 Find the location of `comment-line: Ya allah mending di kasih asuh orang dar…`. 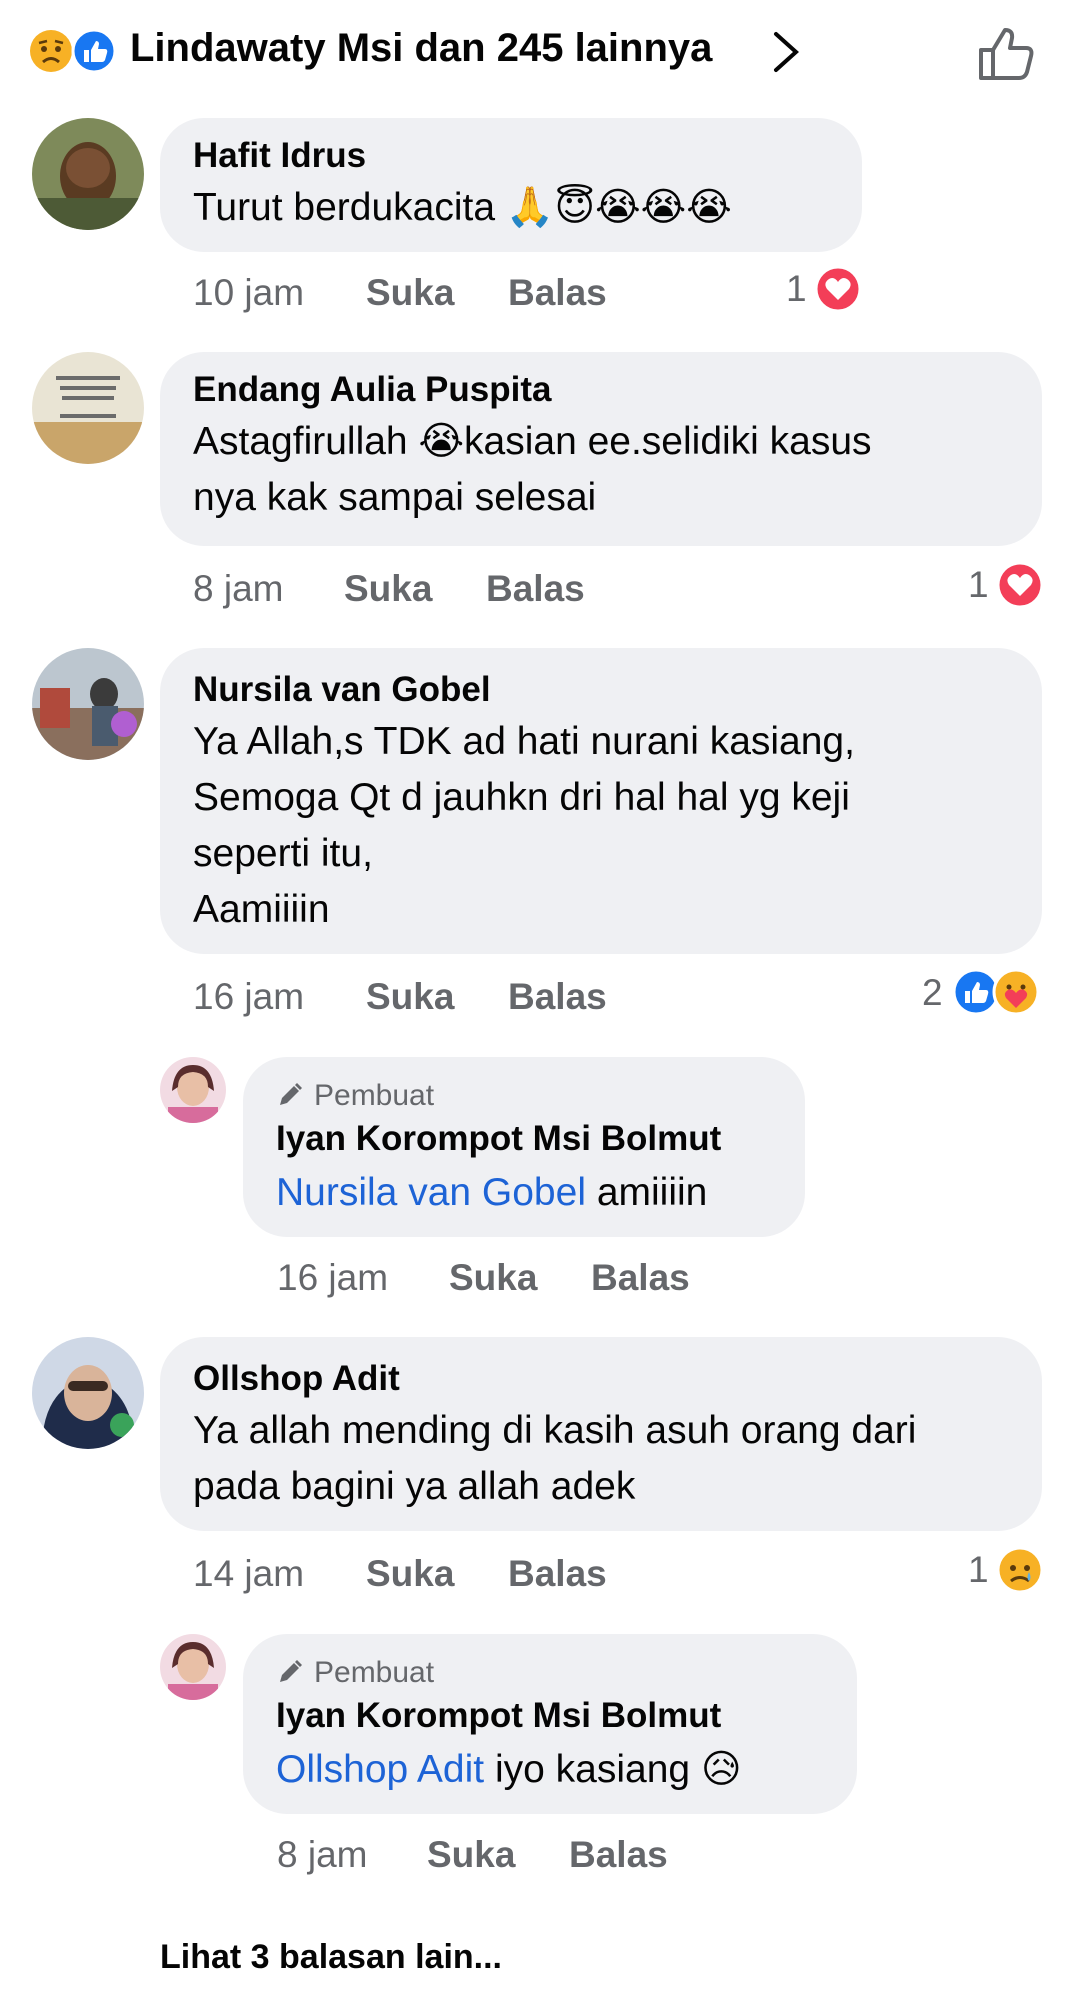

comment-line: Ya allah mending di kasih asuh orang dar… is located at coordinates (555, 1430).